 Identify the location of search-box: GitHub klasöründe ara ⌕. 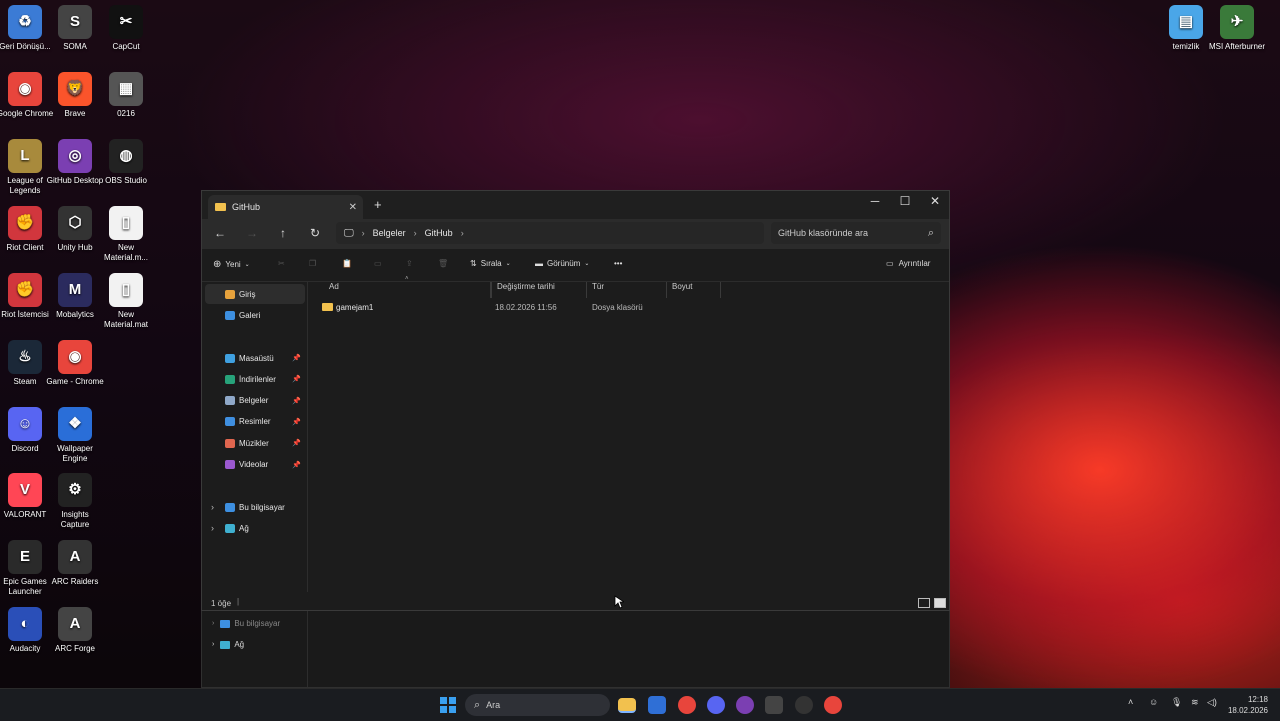
(856, 233).